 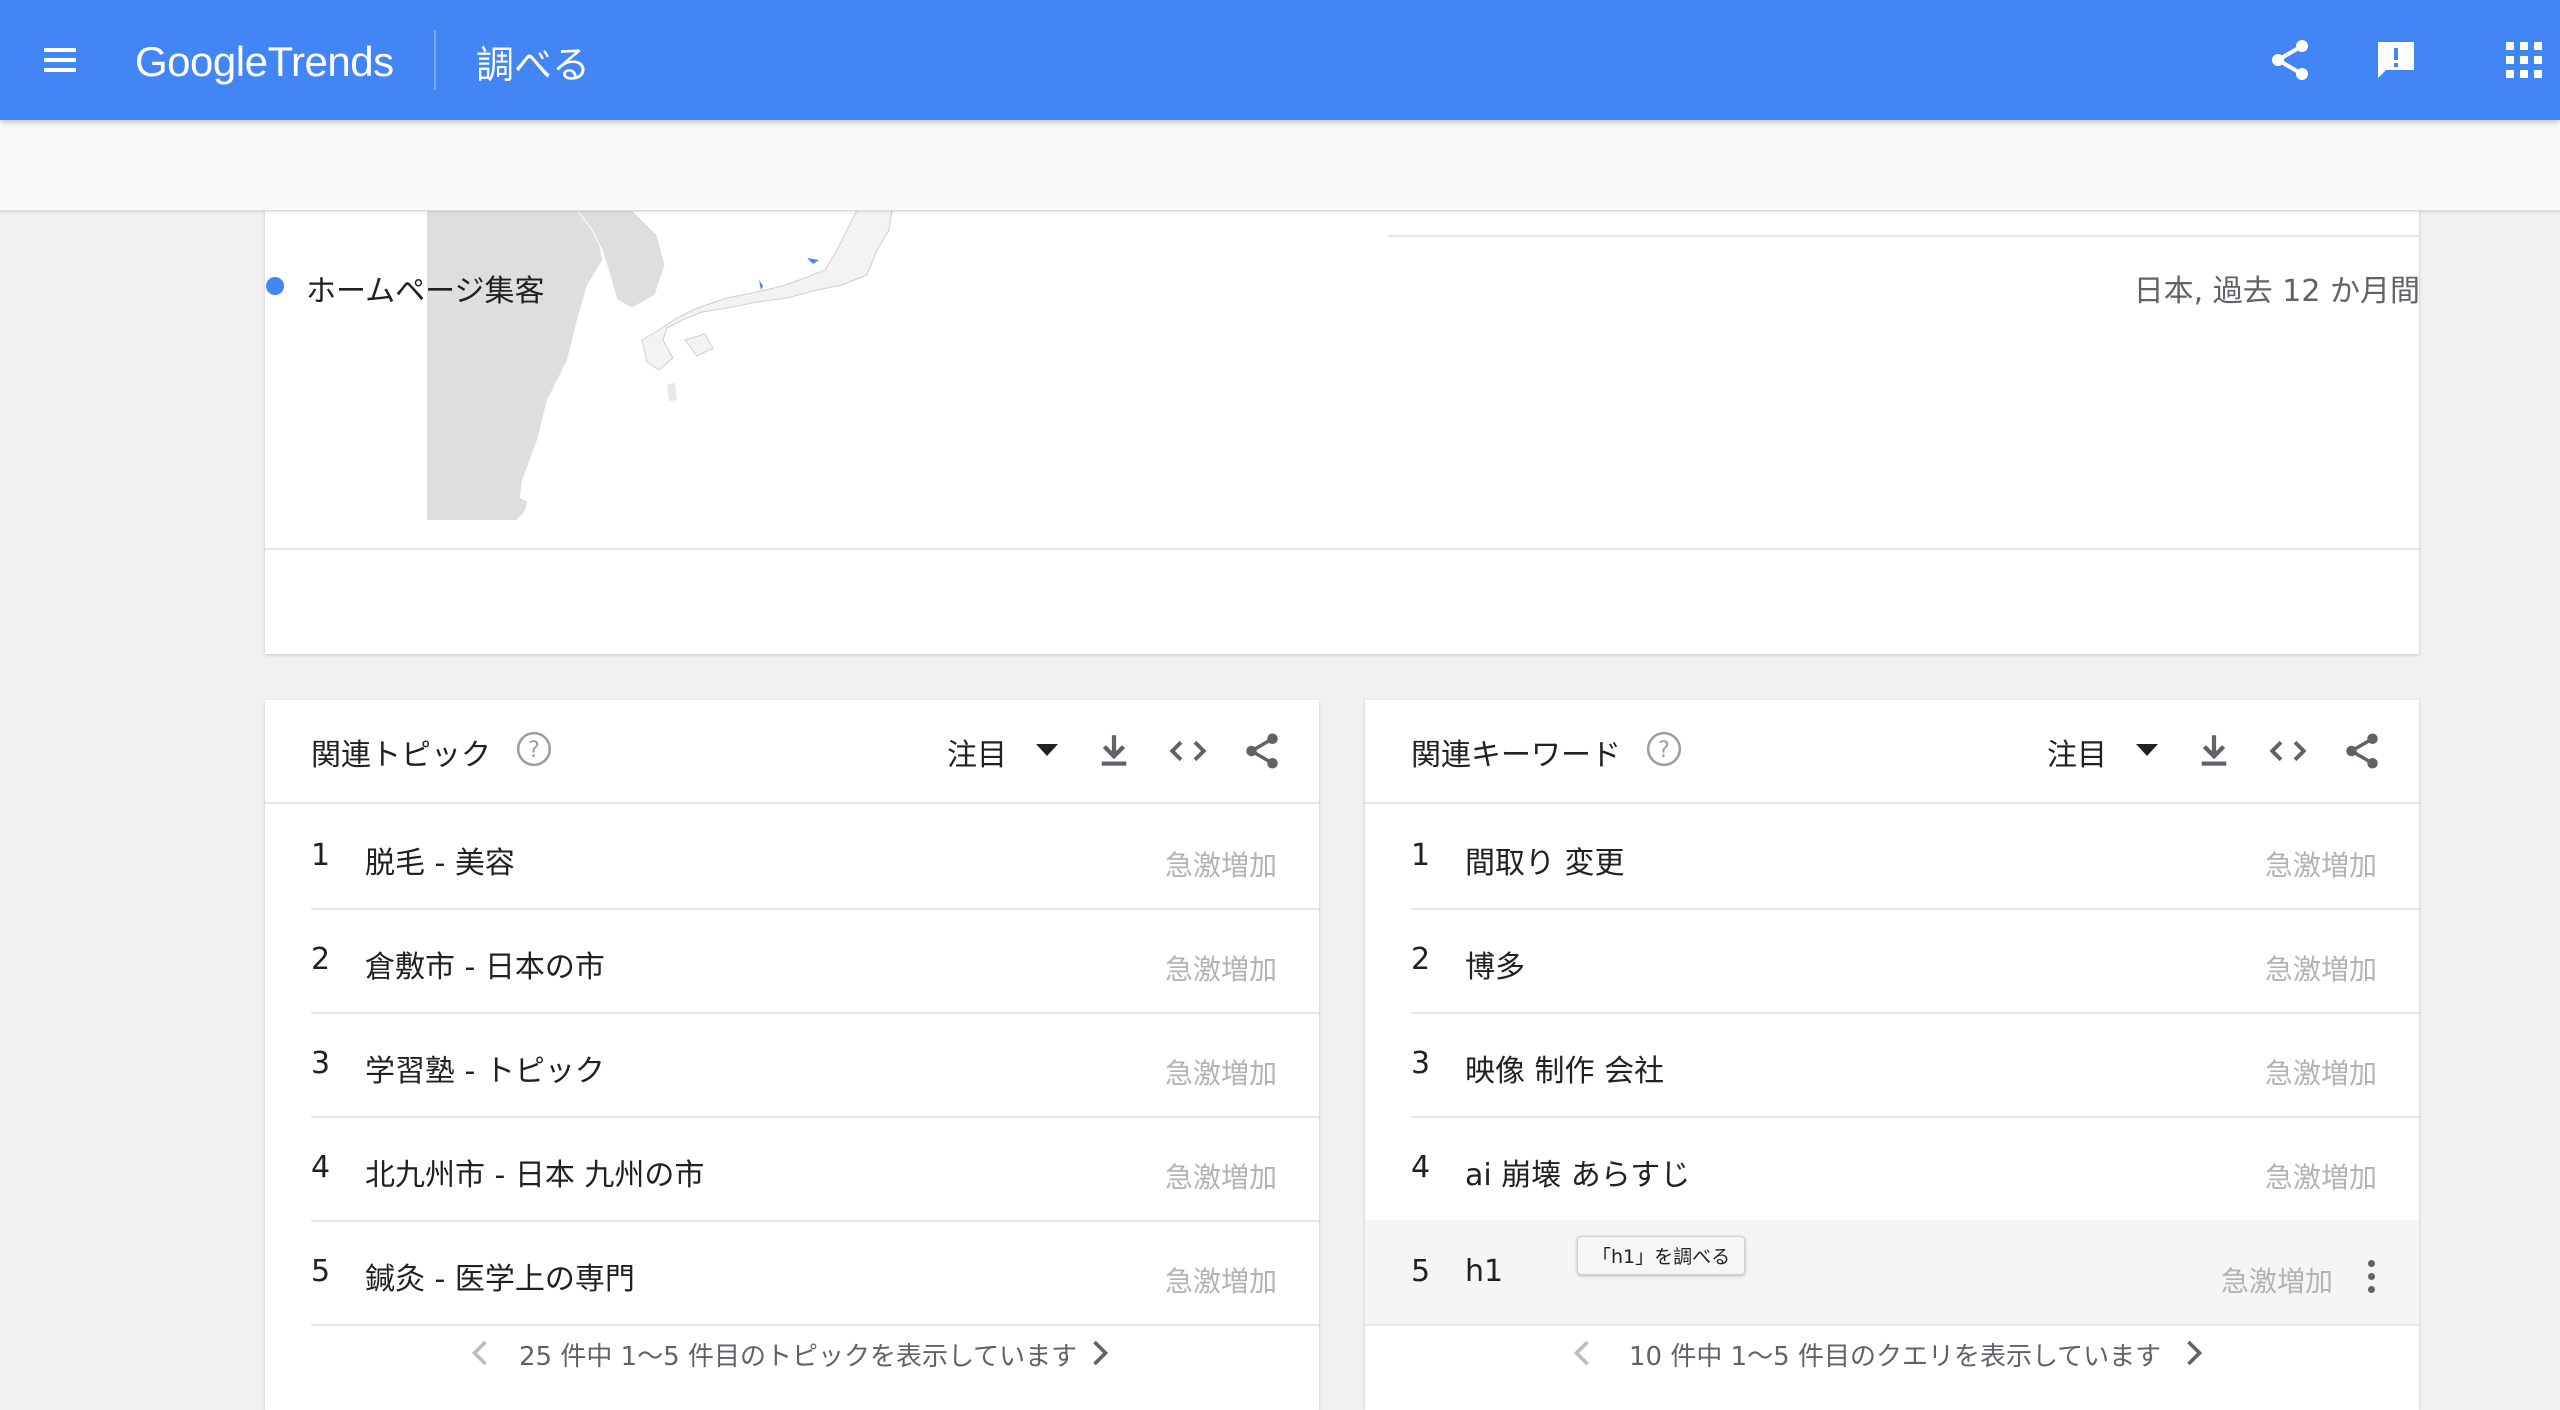 What do you see at coordinates (2371, 1277) in the screenshot?
I see `more-options-icon` at bounding box center [2371, 1277].